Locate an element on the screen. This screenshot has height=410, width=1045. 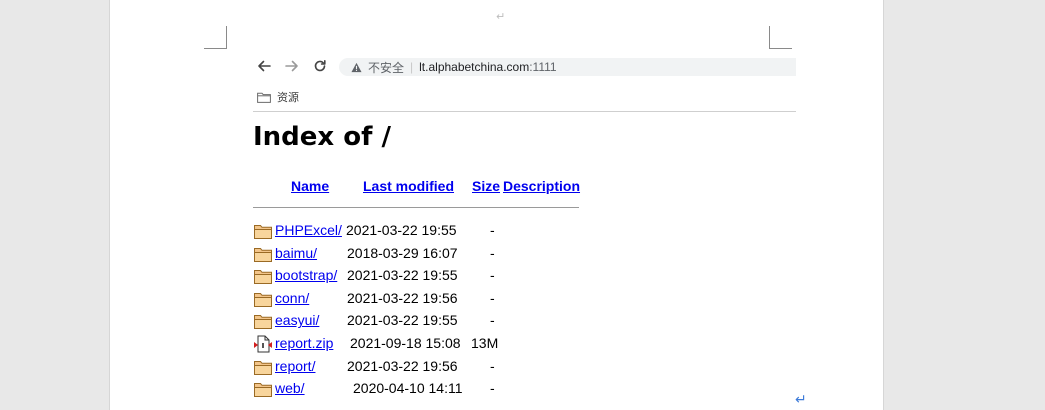
file-link: web/ is located at coordinates (290, 388).